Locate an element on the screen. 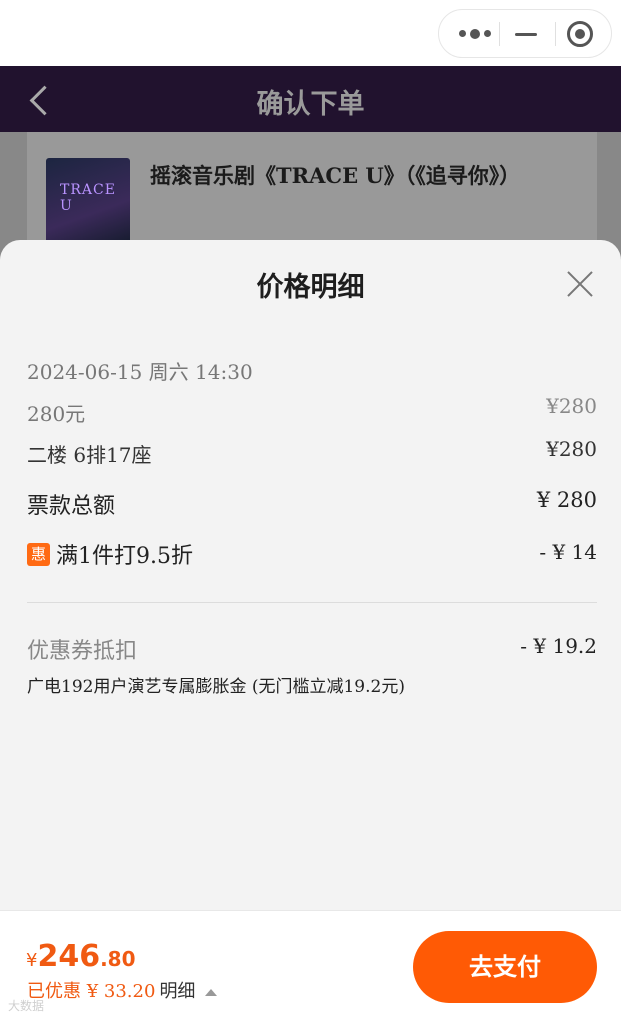  ticket-total-value: ¥ 280 is located at coordinates (566, 500).